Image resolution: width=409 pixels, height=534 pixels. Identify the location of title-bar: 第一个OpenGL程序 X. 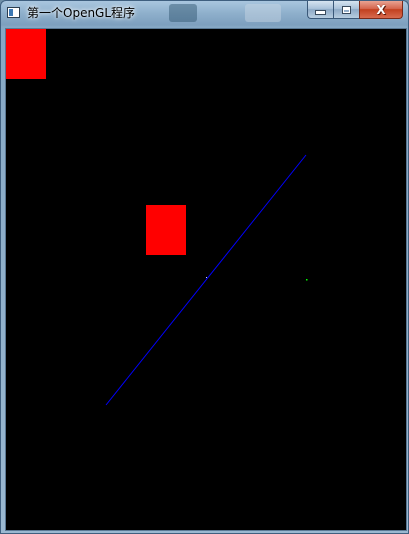
(204, 14).